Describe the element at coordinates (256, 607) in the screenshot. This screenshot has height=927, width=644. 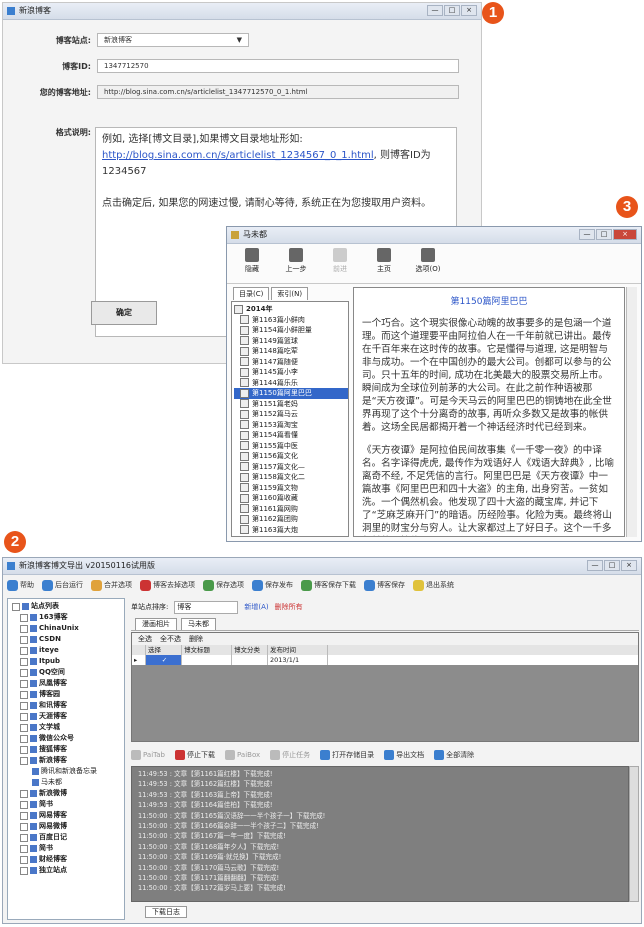
I see `add-button: 新增(A)` at that location.